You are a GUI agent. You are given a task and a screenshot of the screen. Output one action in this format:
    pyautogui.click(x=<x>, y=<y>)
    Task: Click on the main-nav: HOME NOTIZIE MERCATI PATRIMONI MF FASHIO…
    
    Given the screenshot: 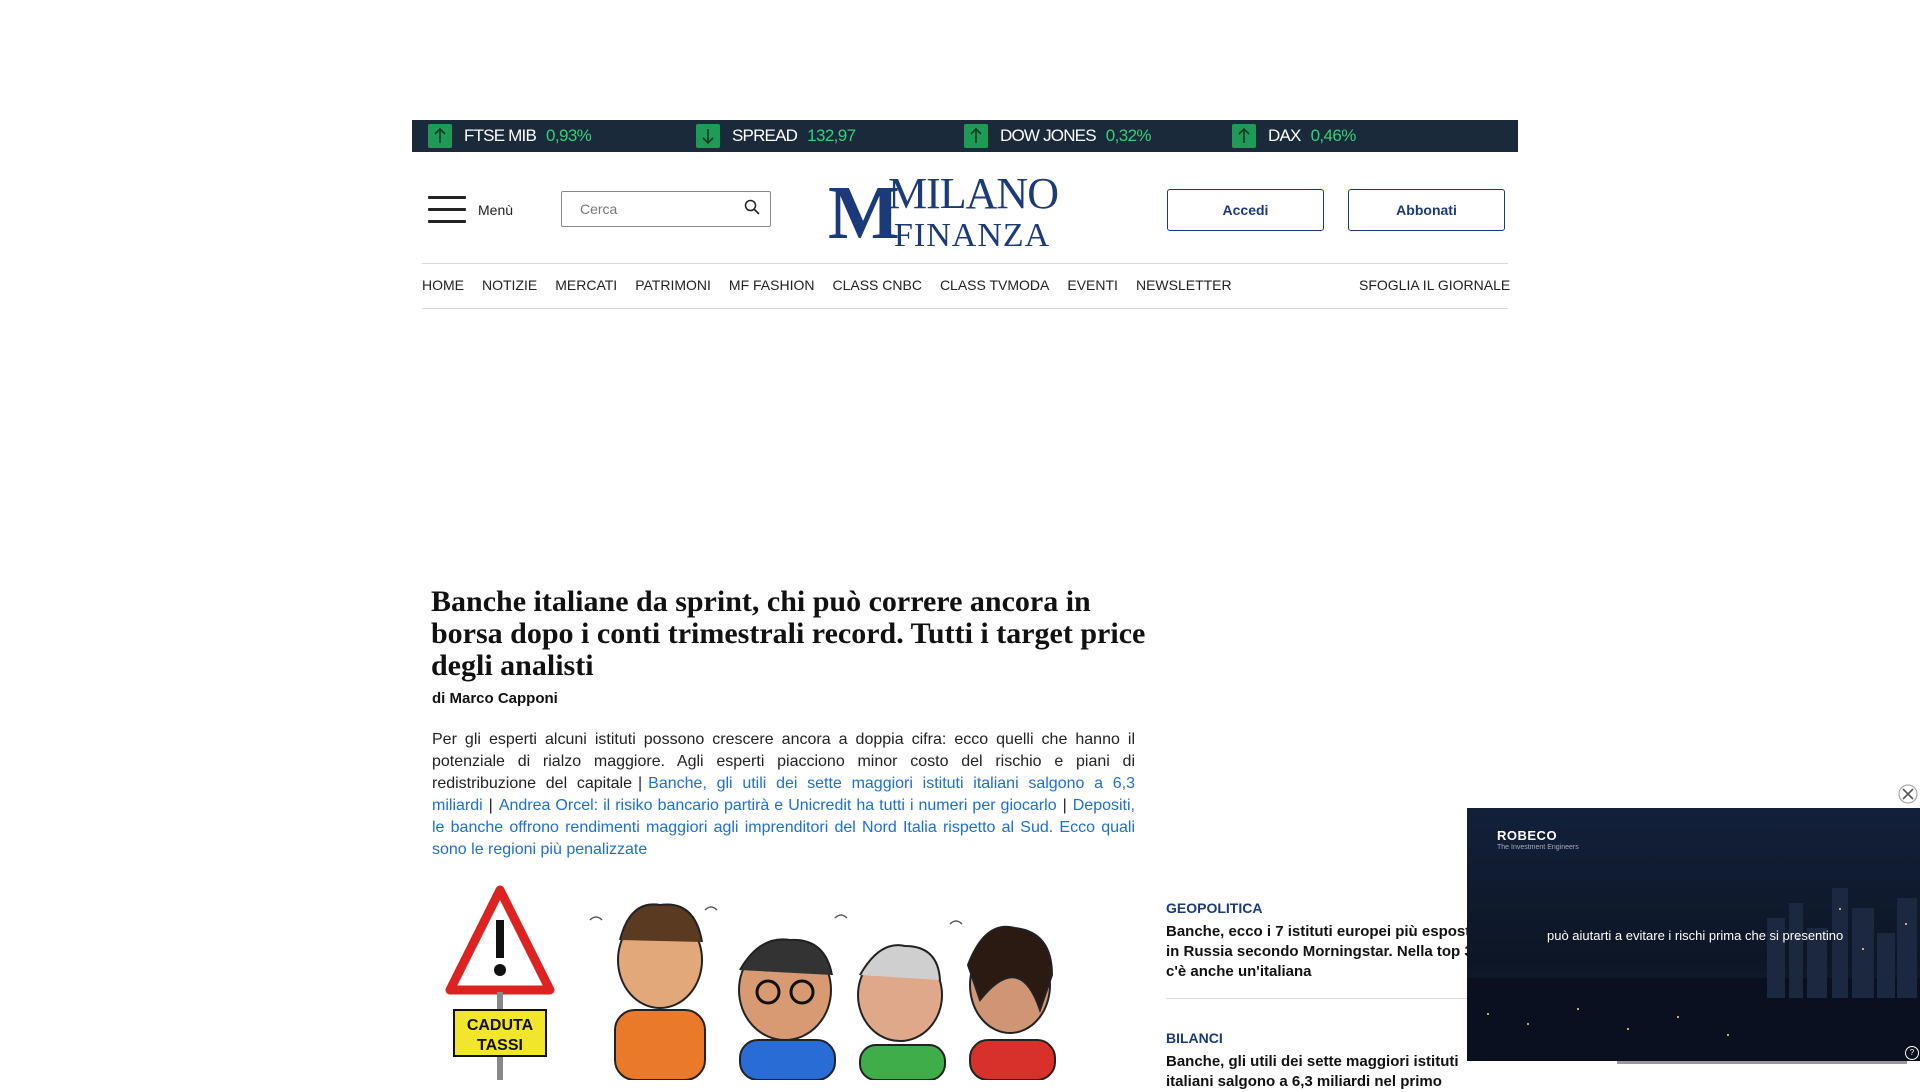 What is the action you would take?
    pyautogui.click(x=836, y=285)
    